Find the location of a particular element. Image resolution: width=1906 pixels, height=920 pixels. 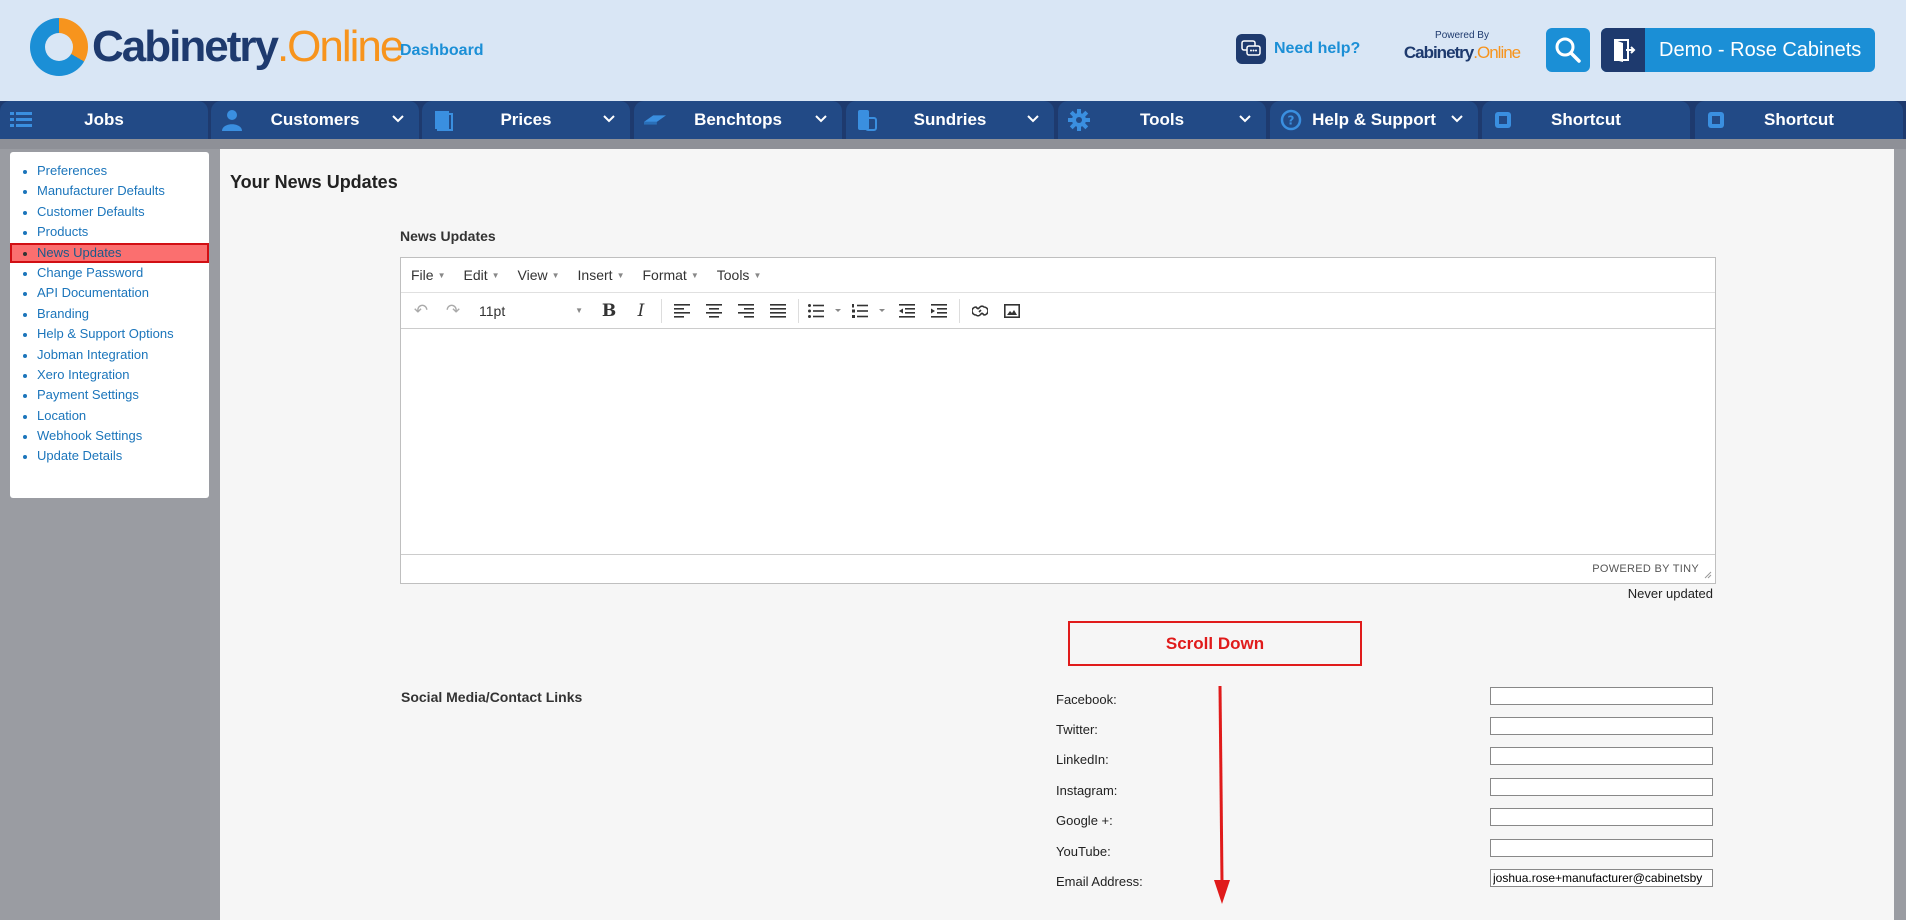

bullet-list-icon is located at coordinates (825, 311).